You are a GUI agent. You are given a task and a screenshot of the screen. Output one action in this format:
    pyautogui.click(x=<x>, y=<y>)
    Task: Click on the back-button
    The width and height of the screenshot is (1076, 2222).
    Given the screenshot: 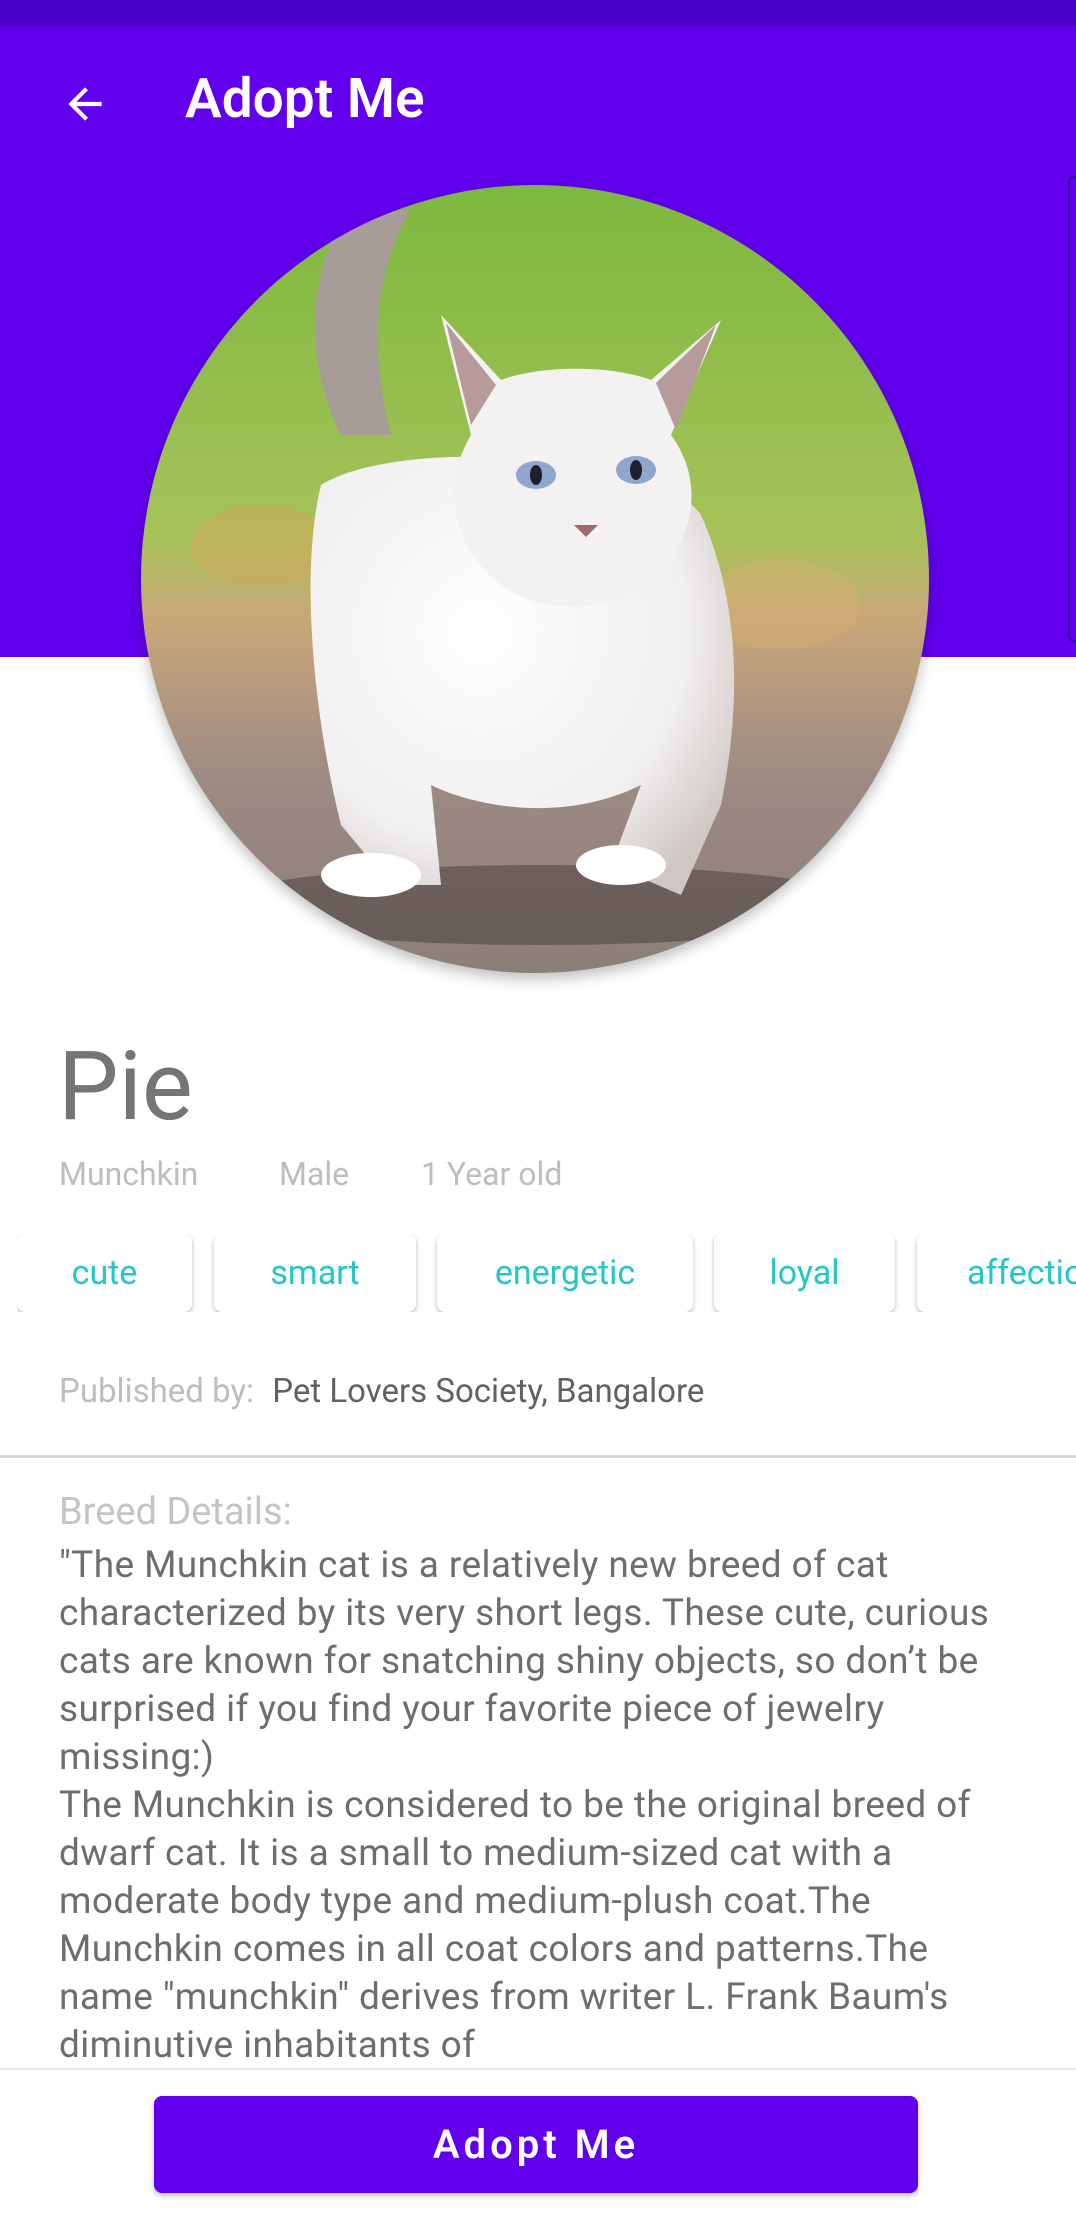 What is the action you would take?
    pyautogui.click(x=85, y=104)
    